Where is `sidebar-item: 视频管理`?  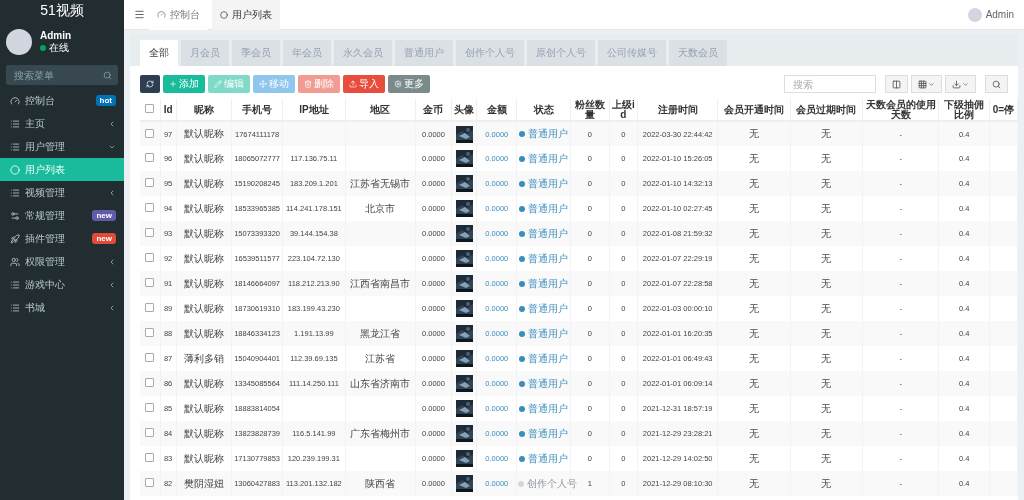
sidebar-item: 视频管理 is located at coordinates (62, 192).